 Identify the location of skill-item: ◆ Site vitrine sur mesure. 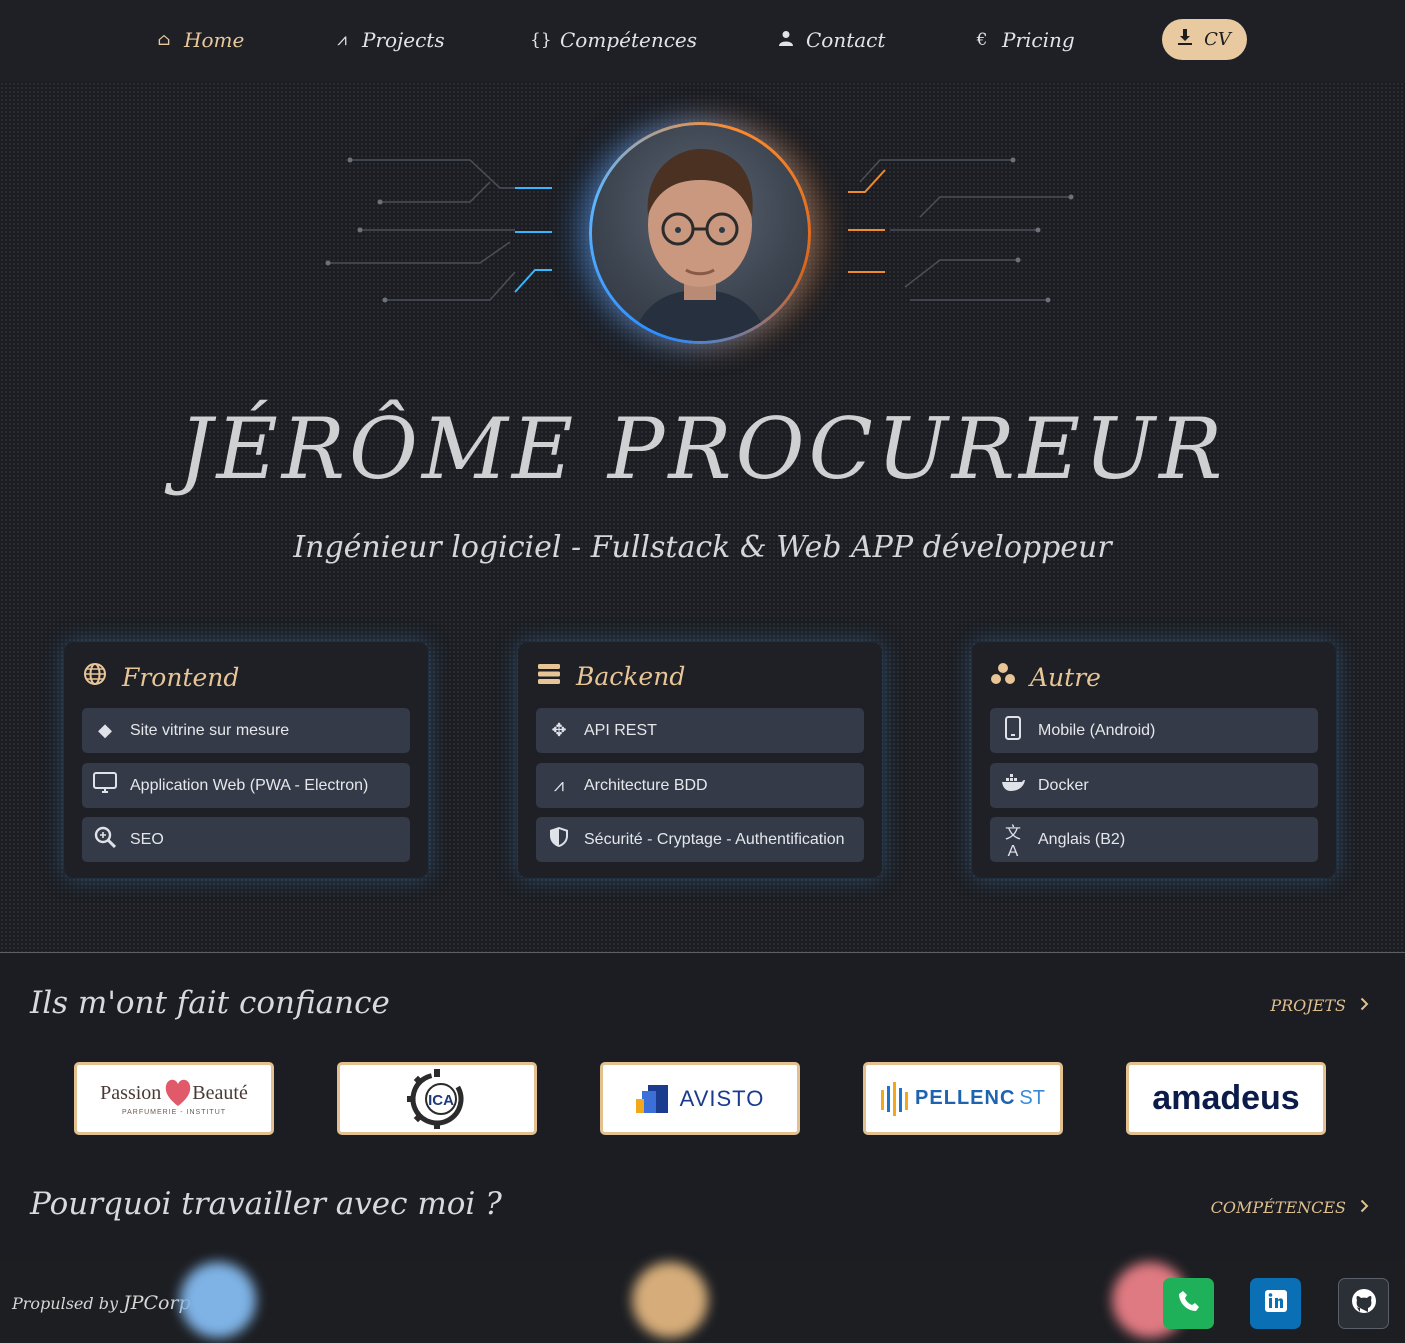
(246, 730).